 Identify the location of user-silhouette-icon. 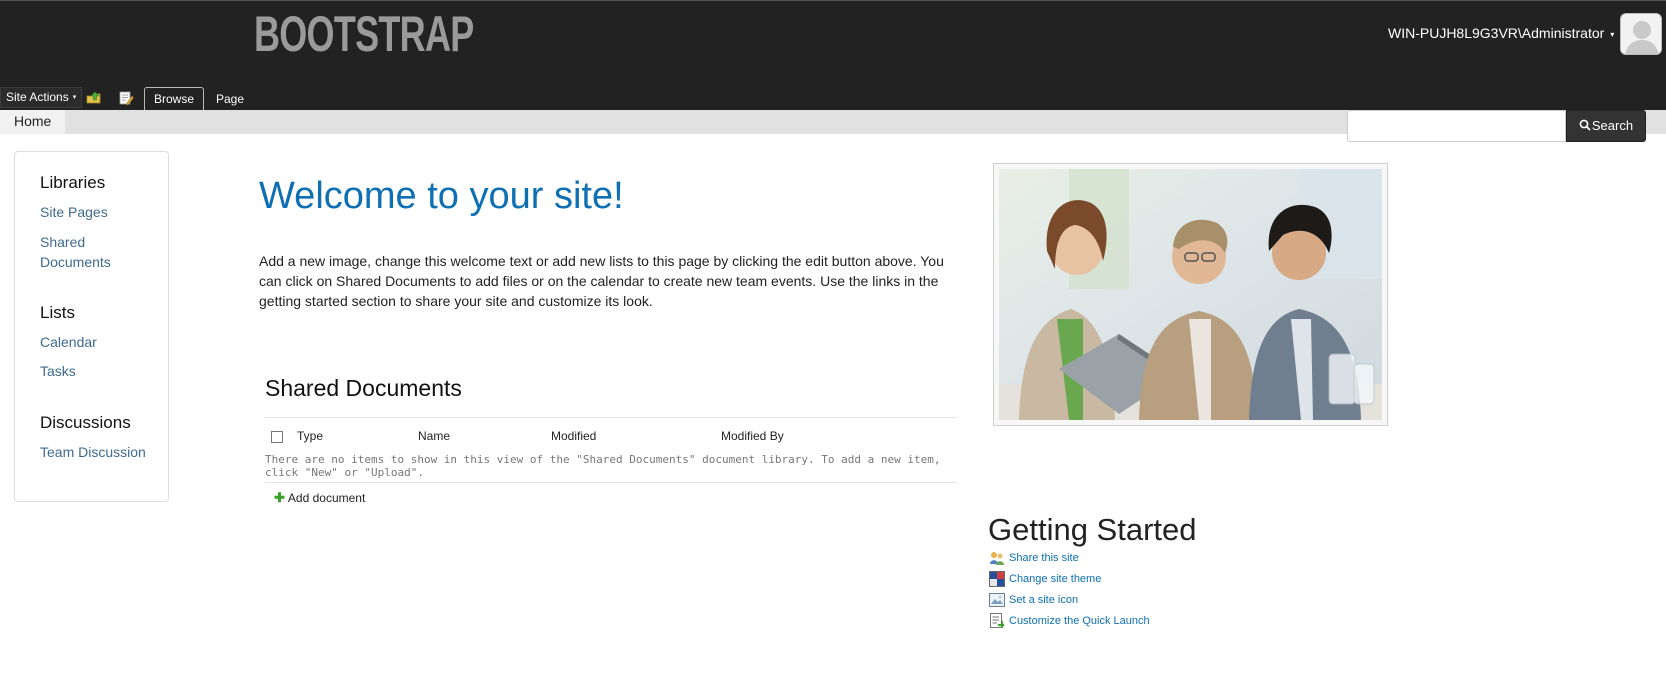
(1641, 34).